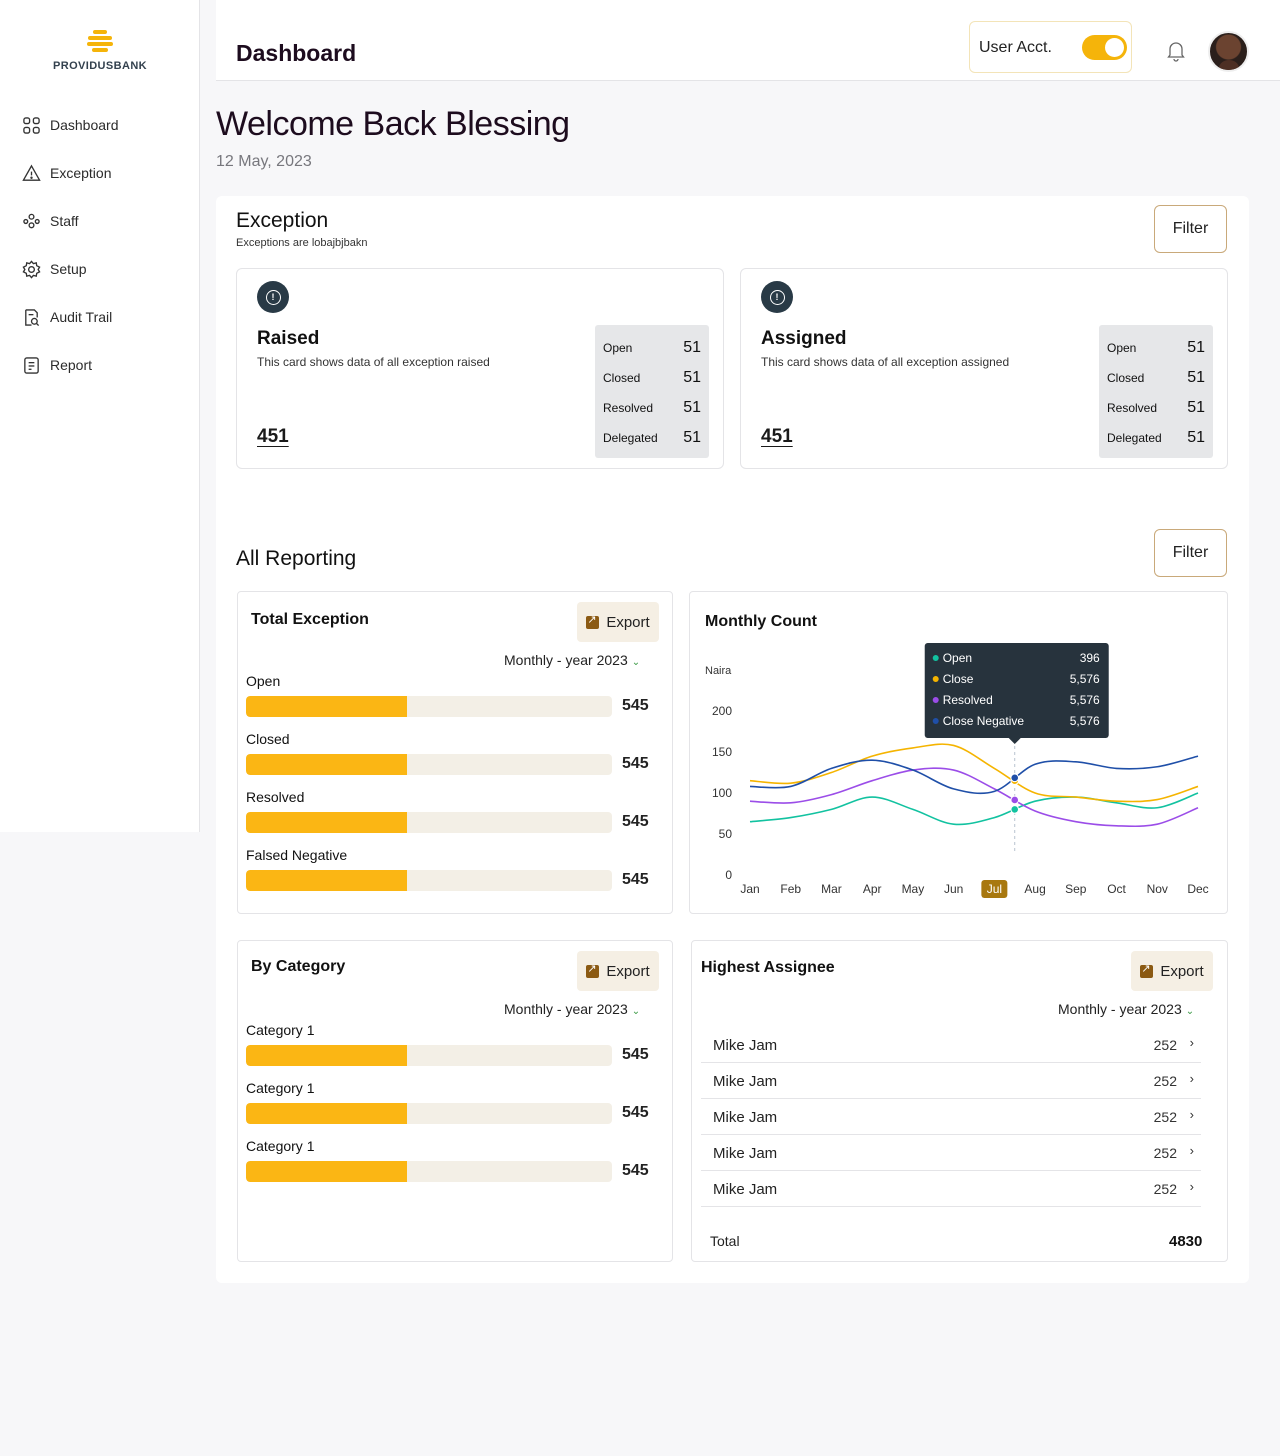 The height and width of the screenshot is (1456, 1280). What do you see at coordinates (31, 172) in the screenshot?
I see `warning-icon` at bounding box center [31, 172].